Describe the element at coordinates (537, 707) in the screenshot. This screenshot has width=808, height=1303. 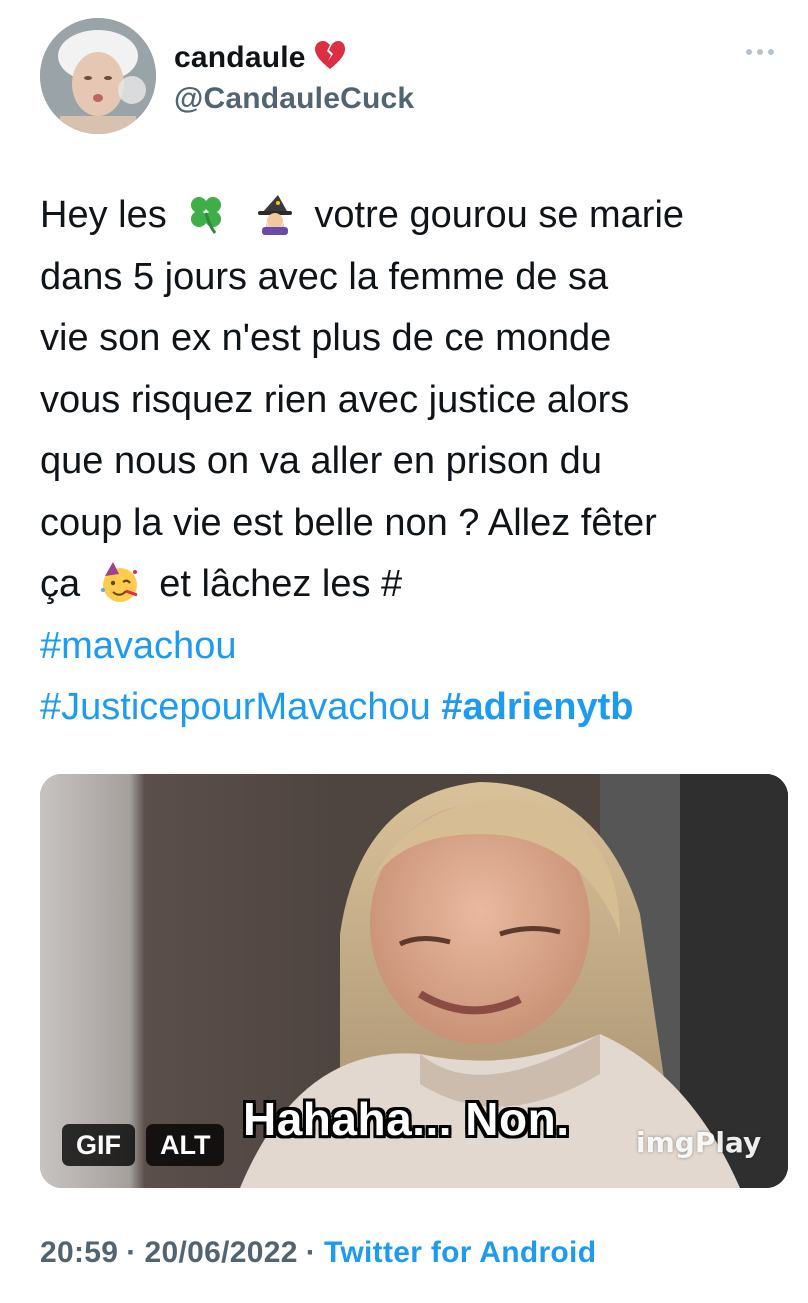
I see `hashtag-link: #adrienytb` at that location.